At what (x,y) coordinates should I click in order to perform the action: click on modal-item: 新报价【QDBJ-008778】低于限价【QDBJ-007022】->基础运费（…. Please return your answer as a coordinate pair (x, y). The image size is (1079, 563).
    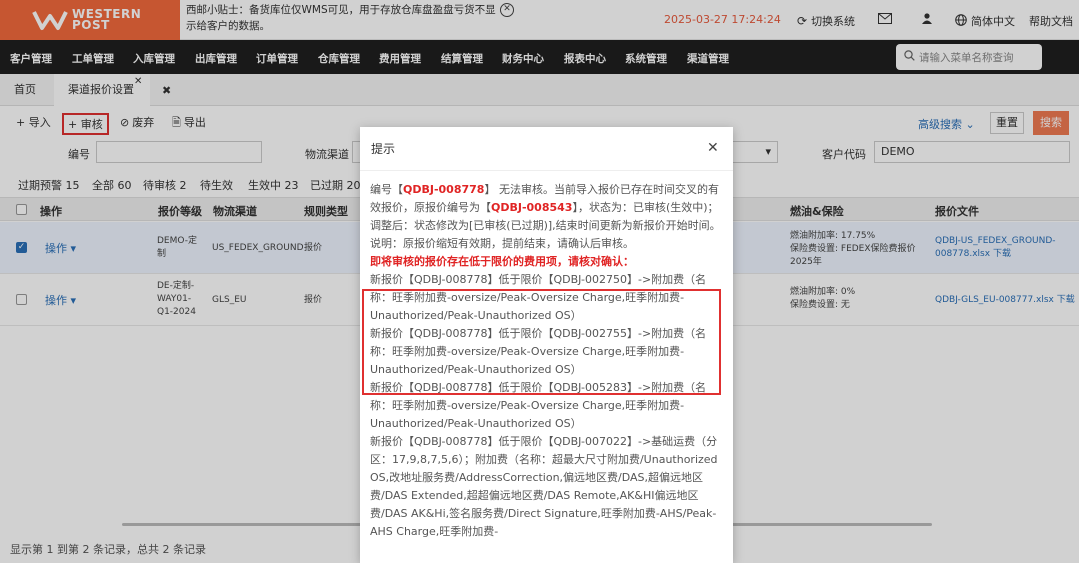
    Looking at the image, I should click on (544, 486).